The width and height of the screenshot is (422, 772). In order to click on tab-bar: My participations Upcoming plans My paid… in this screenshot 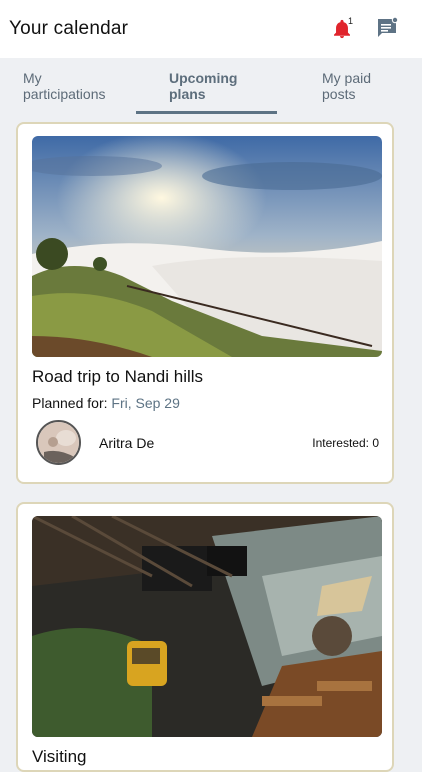, I will do `click(211, 87)`.